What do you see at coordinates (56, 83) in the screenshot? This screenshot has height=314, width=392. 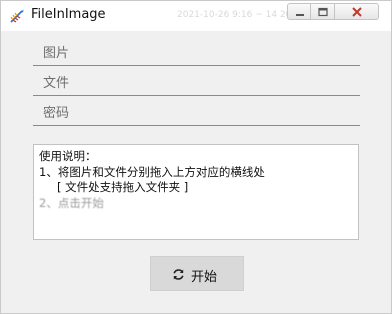 I see `file-field-label: 文件` at bounding box center [56, 83].